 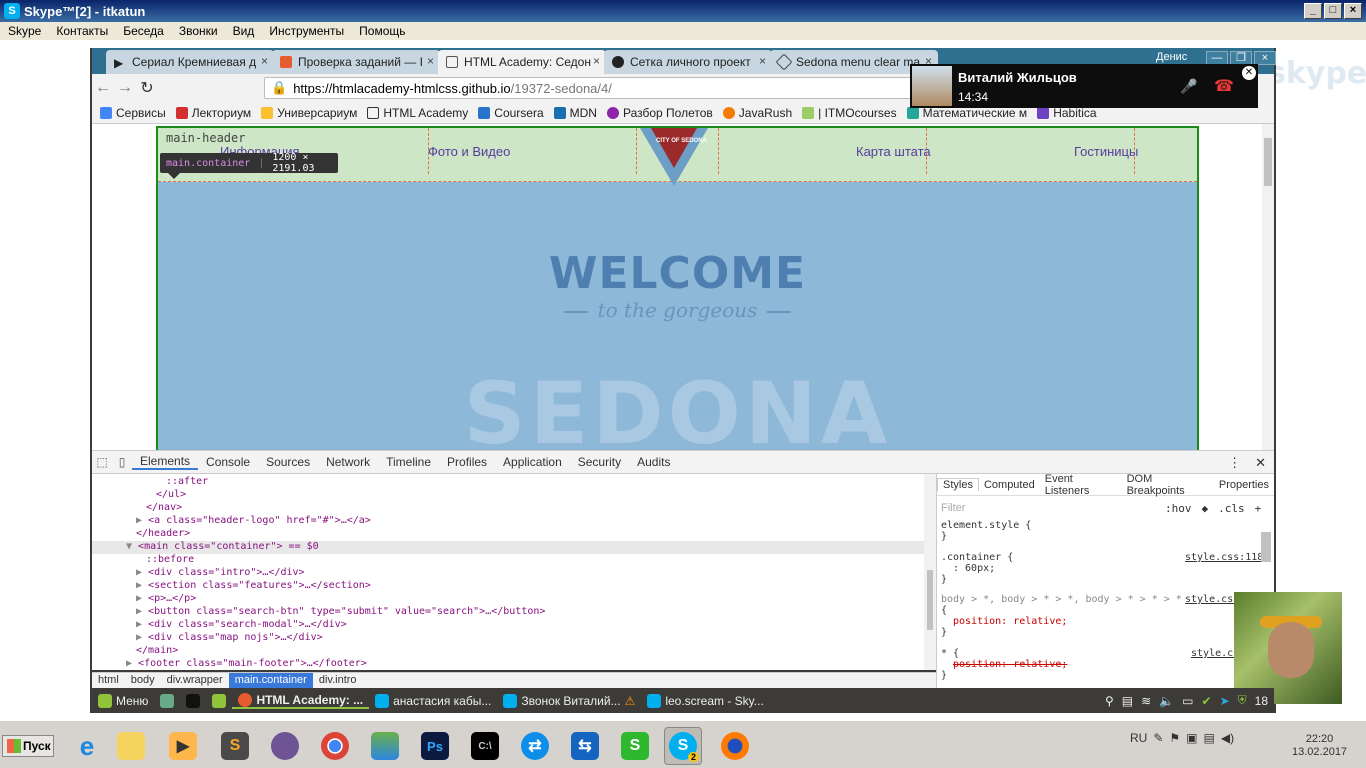 I want to click on rule-property-overridden: position: relative;, so click(x=1101, y=664).